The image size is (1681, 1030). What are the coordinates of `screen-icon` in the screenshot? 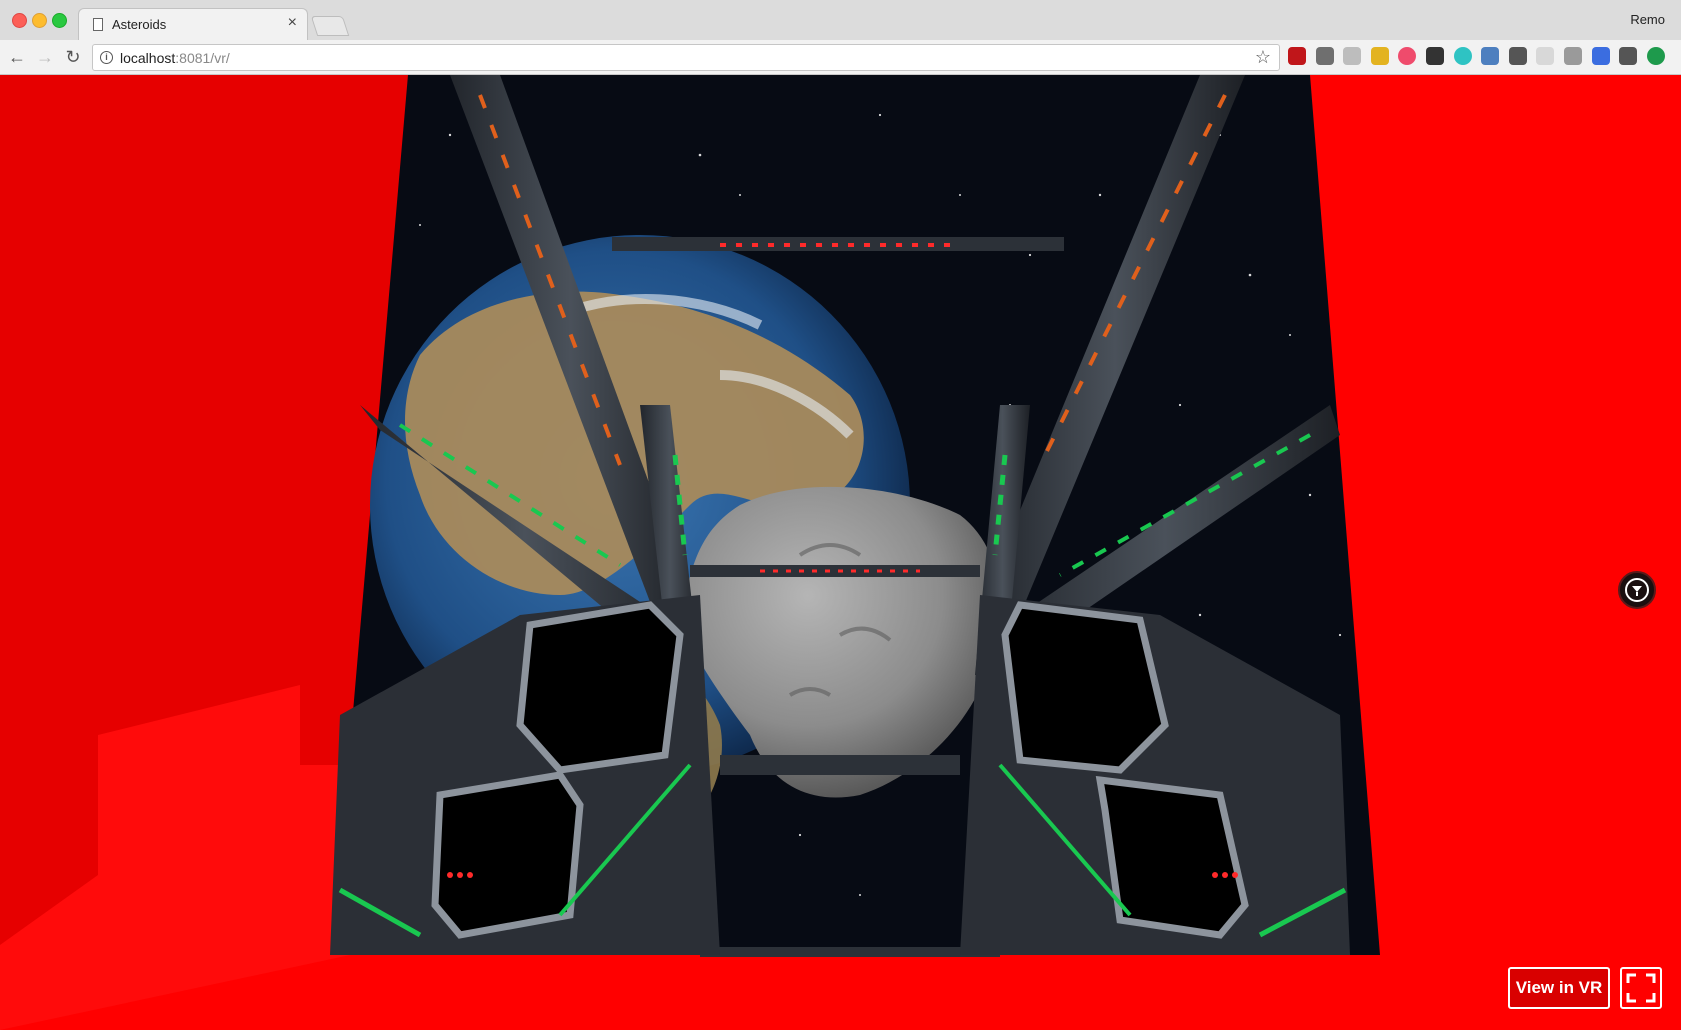 It's located at (1490, 56).